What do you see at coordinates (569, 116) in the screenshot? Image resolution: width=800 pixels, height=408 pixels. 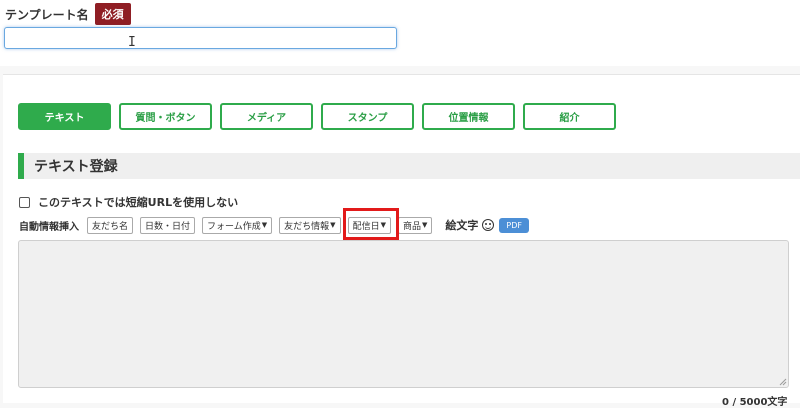 I see `tab-introduction: 紹介` at bounding box center [569, 116].